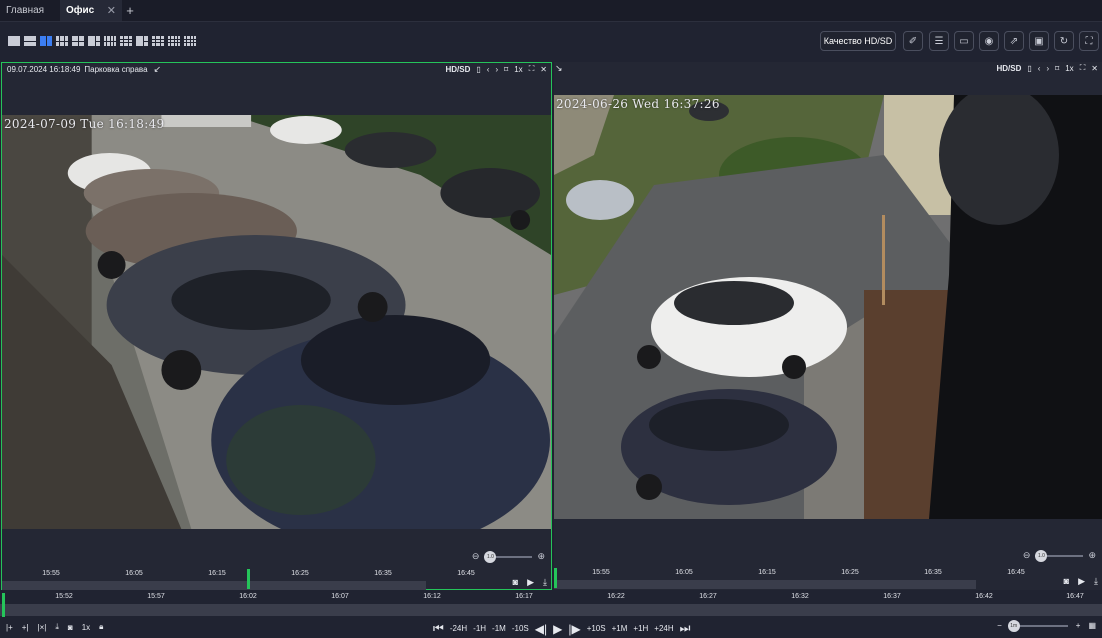 The height and width of the screenshot is (638, 1102). Describe the element at coordinates (190, 41) in the screenshot. I see `layout-4x4-icon` at that location.